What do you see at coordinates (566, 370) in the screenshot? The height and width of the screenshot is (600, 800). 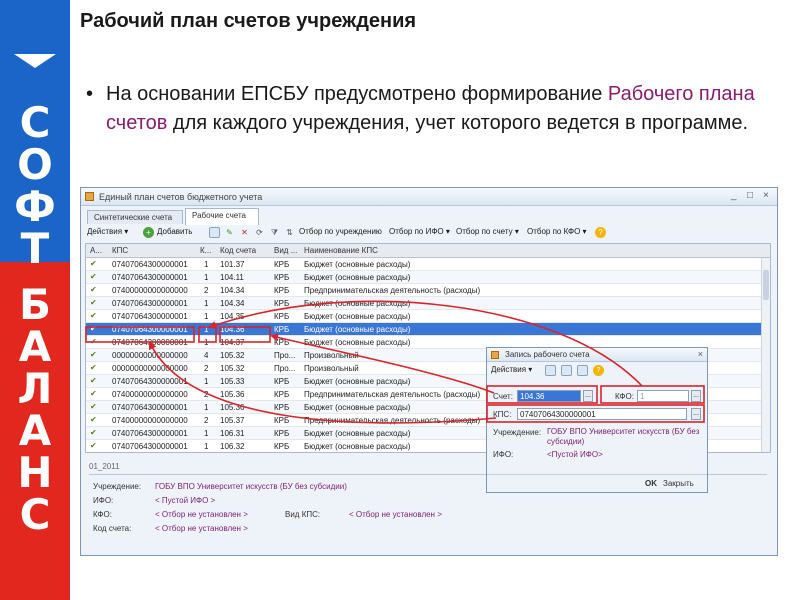 I see `record-icon` at bounding box center [566, 370].